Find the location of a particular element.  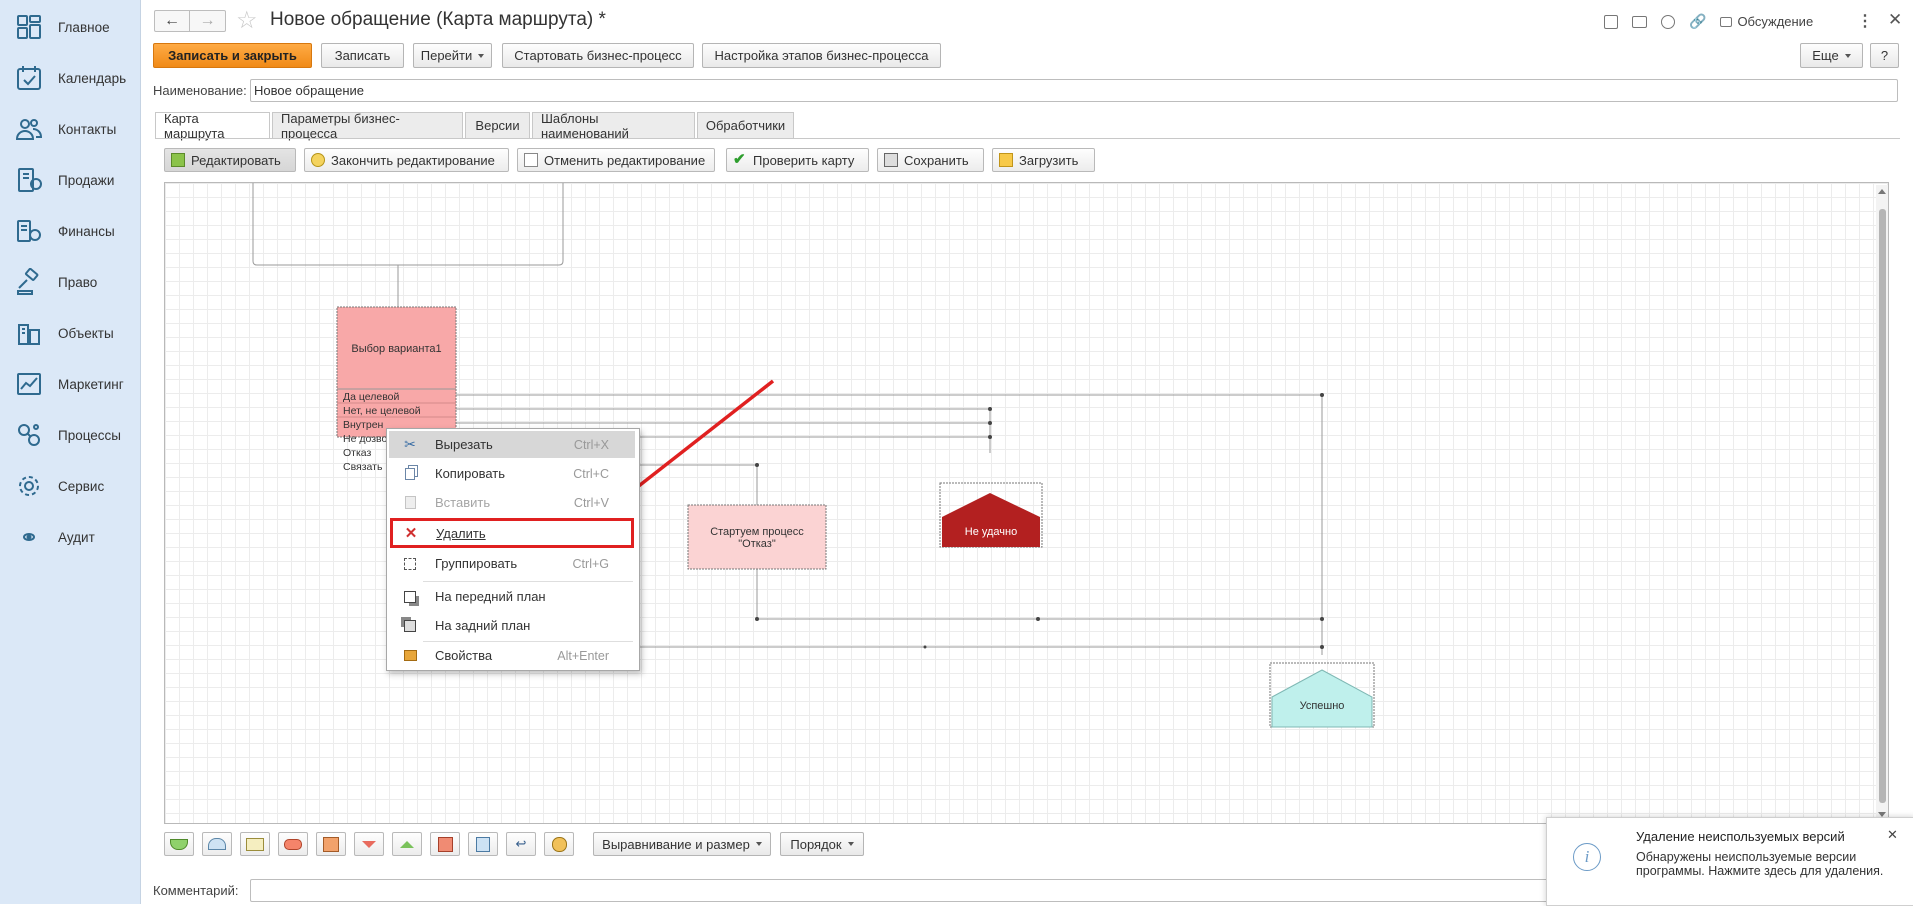

shape-merge-button is located at coordinates (407, 844).